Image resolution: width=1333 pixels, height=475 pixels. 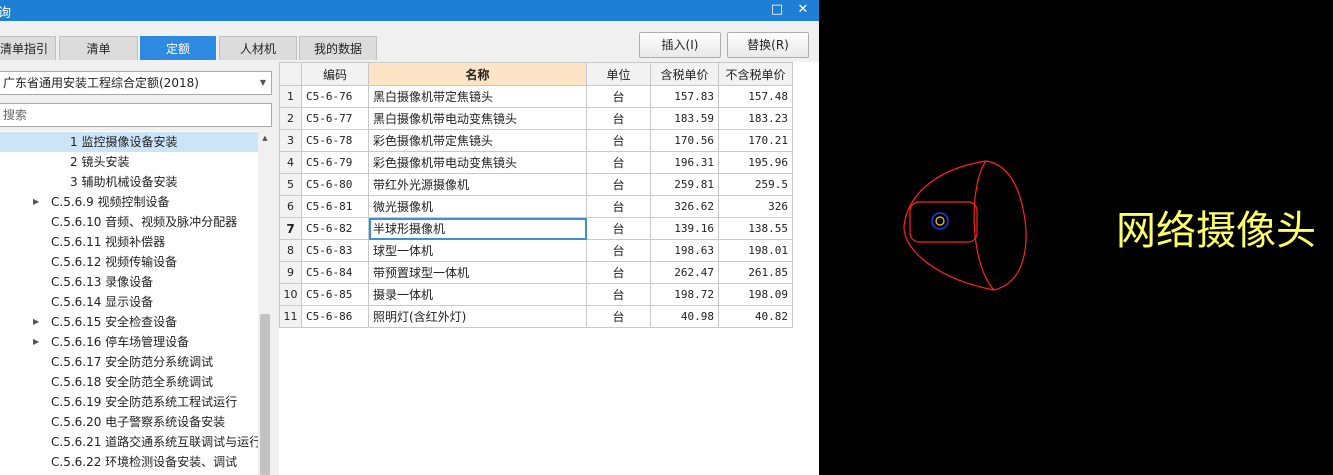 I want to click on name-cell: 黑白摄像机带定焦镜头, so click(x=477, y=96).